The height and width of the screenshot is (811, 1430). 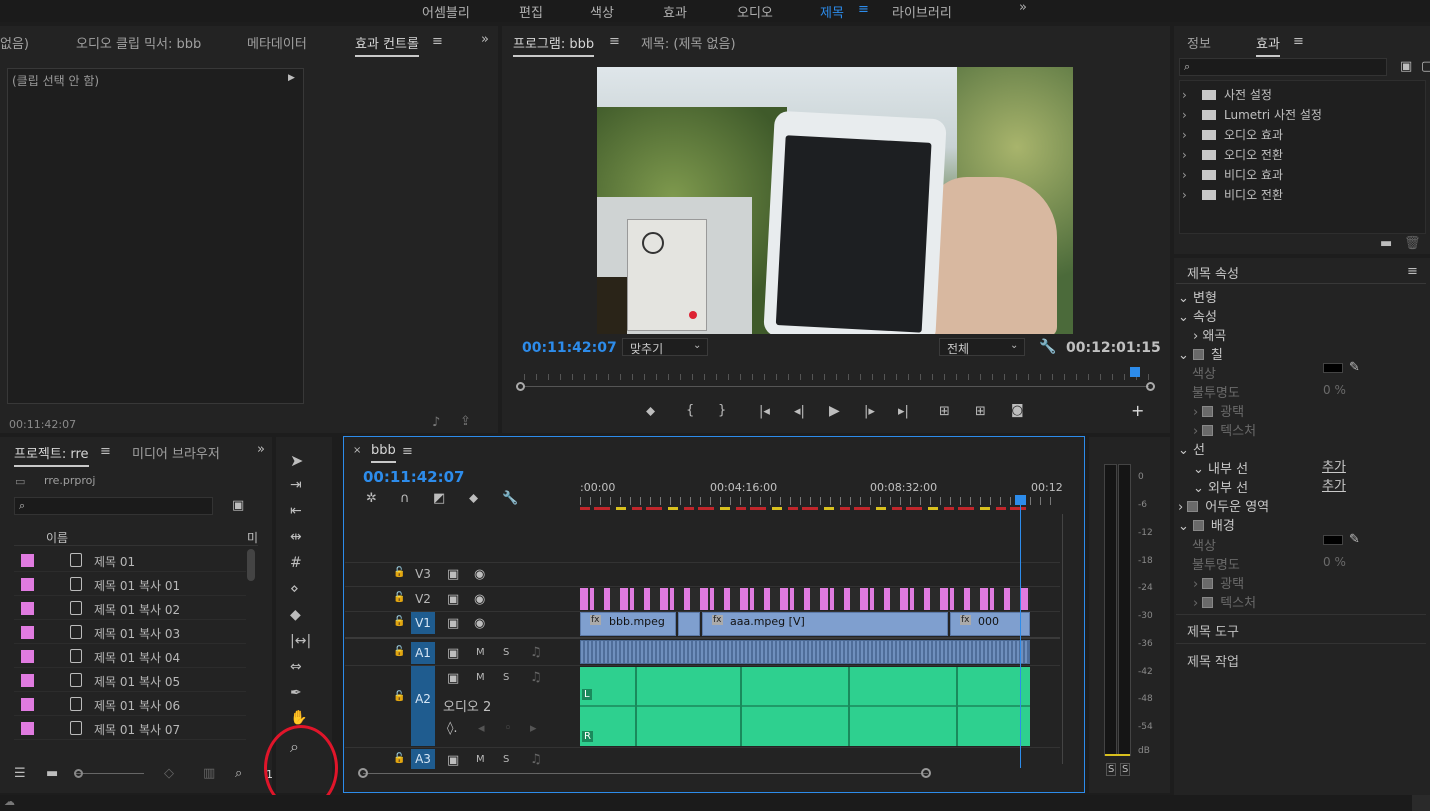 What do you see at coordinates (688, 42) in the screenshot?
I see `tab-title: 제목: (제목 없음)` at bounding box center [688, 42].